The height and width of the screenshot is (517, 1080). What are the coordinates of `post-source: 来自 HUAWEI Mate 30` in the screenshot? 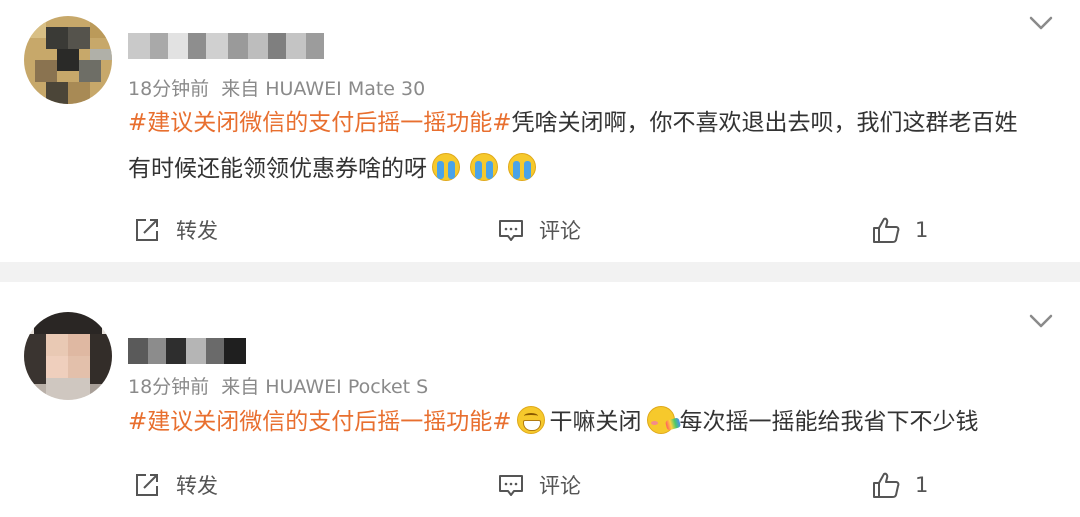 It's located at (323, 89).